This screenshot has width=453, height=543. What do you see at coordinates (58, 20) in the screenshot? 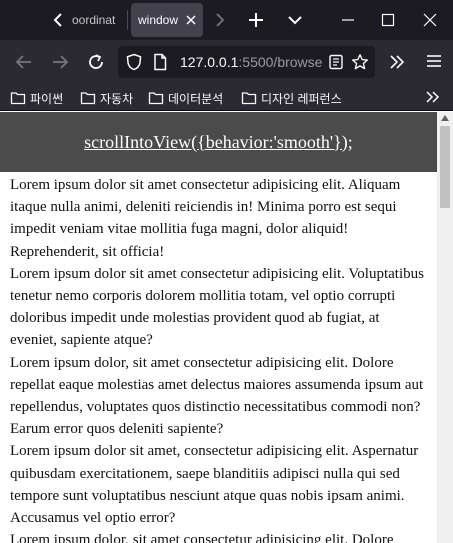
I see `scroll-tabs-left-icon` at bounding box center [58, 20].